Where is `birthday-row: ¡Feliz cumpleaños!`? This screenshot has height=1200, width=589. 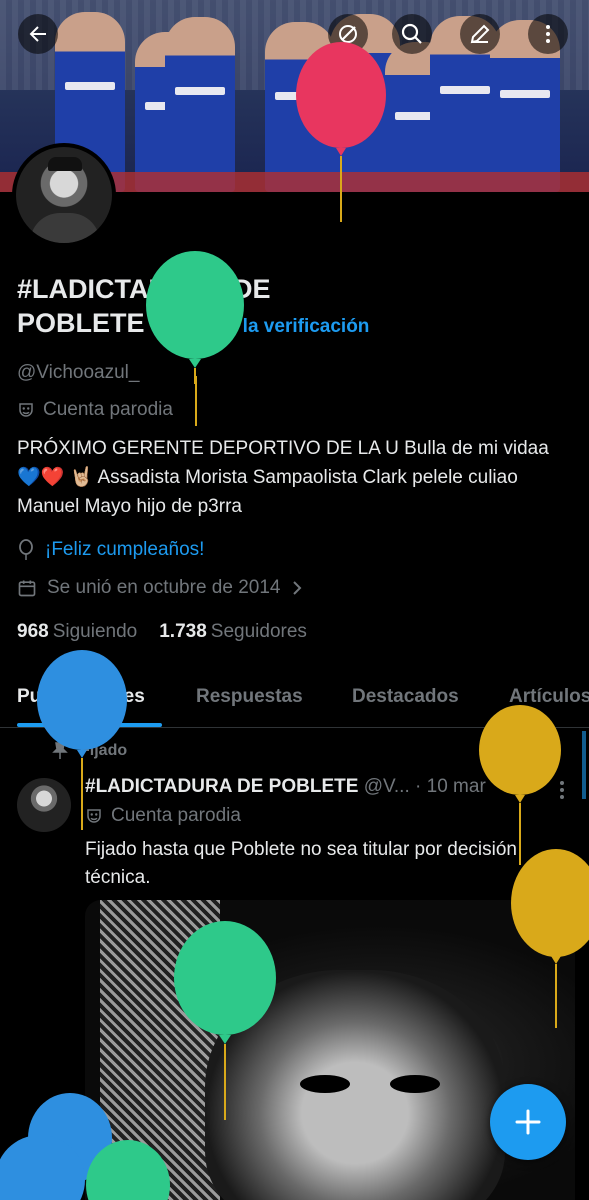
birthday-row: ¡Feliz cumpleaños! is located at coordinates (110, 550).